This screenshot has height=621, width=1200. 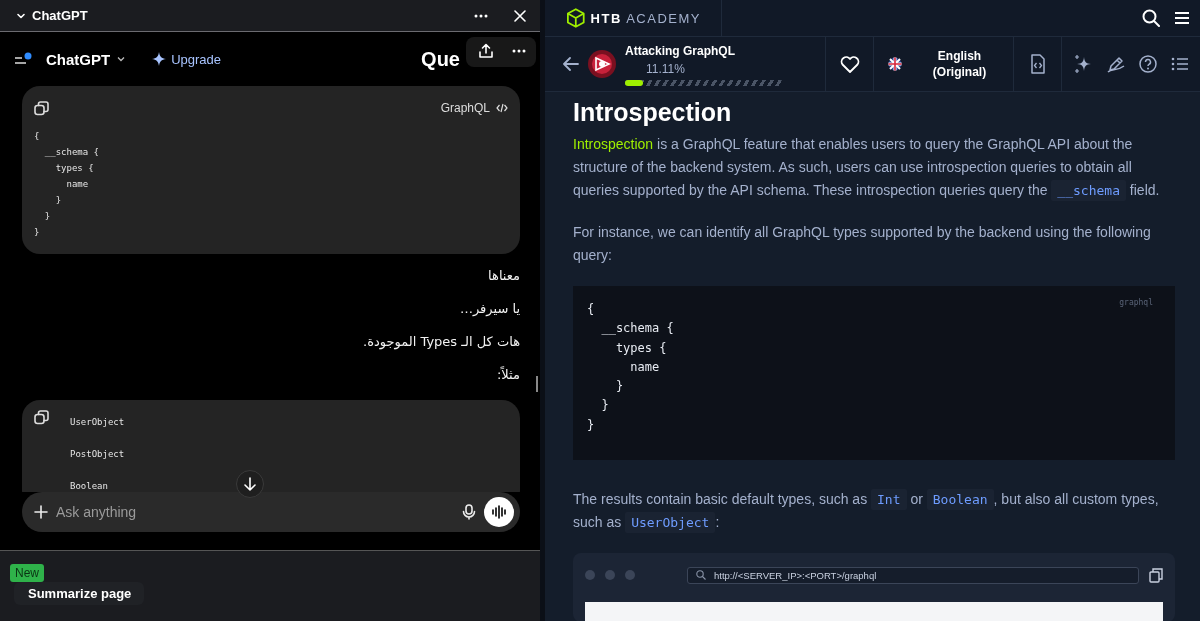 I want to click on upgrade-link: Upgrade, so click(x=196, y=59).